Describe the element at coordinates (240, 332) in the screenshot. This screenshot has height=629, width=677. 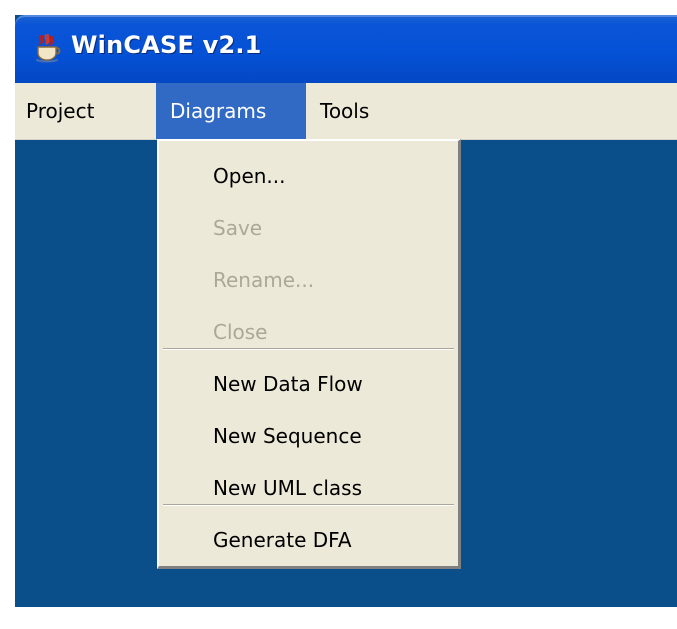
I see `menu-item-close: Close` at that location.